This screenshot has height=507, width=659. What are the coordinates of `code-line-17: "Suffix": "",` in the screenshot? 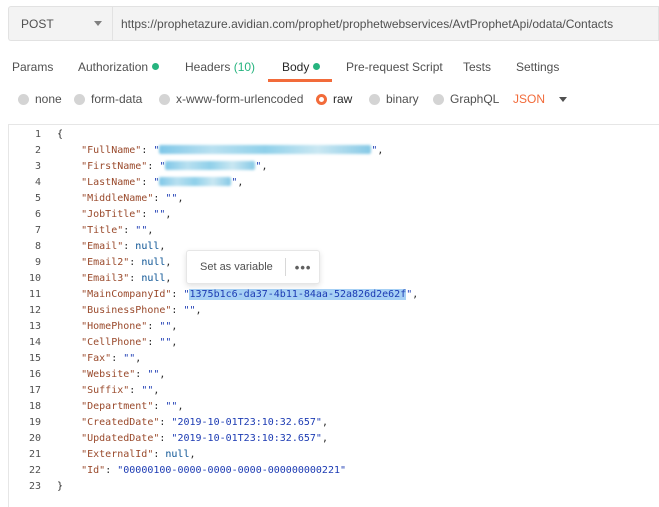 It's located at (120, 390).